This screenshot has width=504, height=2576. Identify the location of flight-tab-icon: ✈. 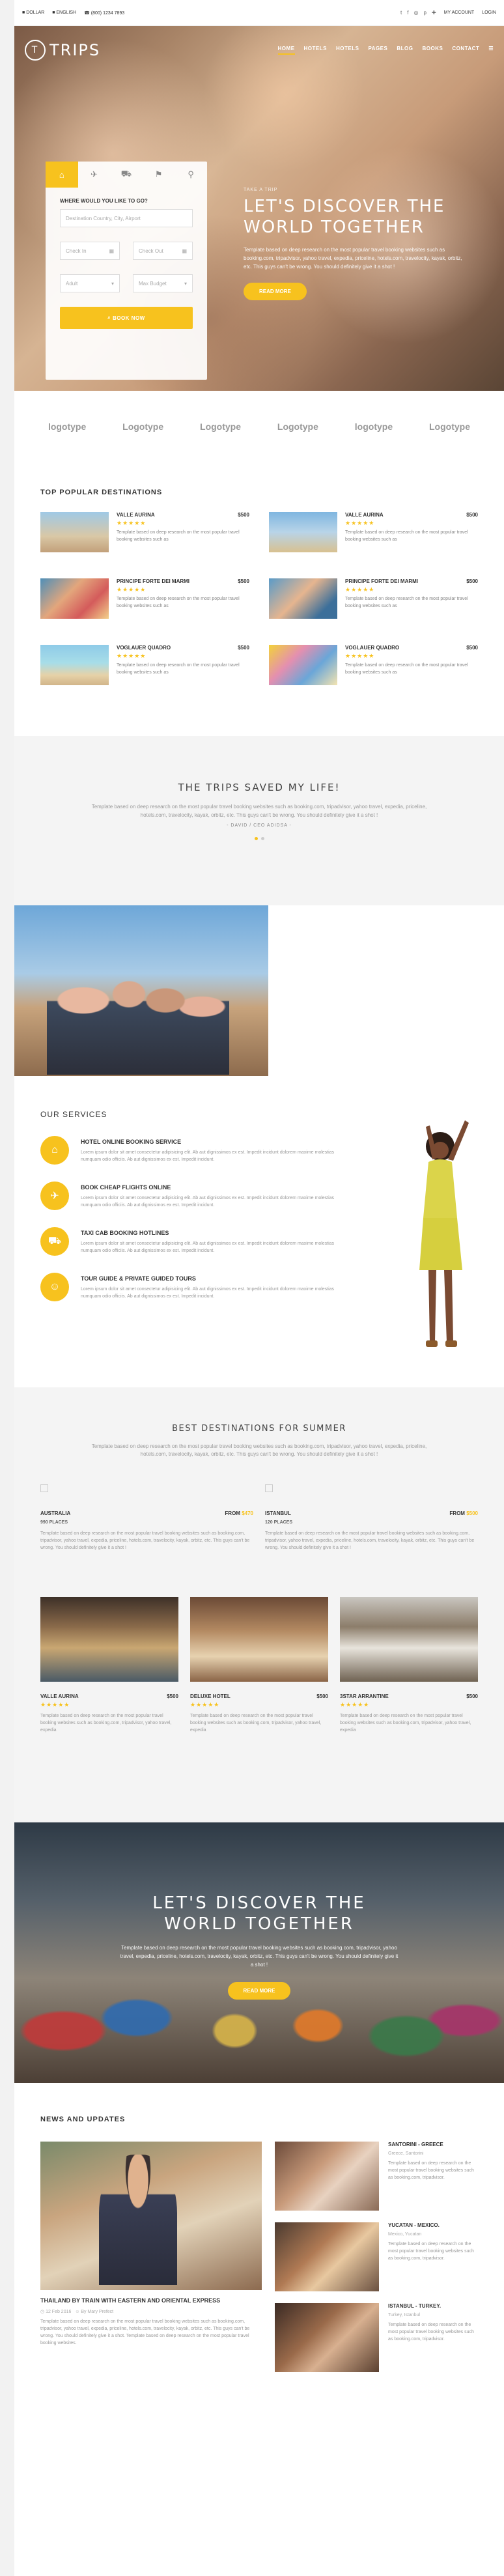
(94, 175).